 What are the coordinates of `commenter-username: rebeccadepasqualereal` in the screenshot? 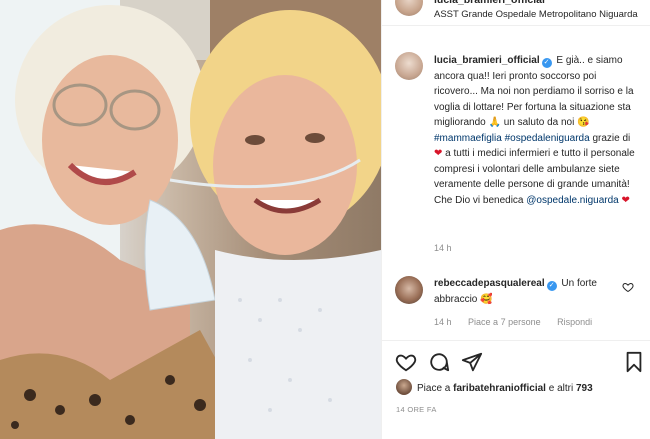 It's located at (489, 283).